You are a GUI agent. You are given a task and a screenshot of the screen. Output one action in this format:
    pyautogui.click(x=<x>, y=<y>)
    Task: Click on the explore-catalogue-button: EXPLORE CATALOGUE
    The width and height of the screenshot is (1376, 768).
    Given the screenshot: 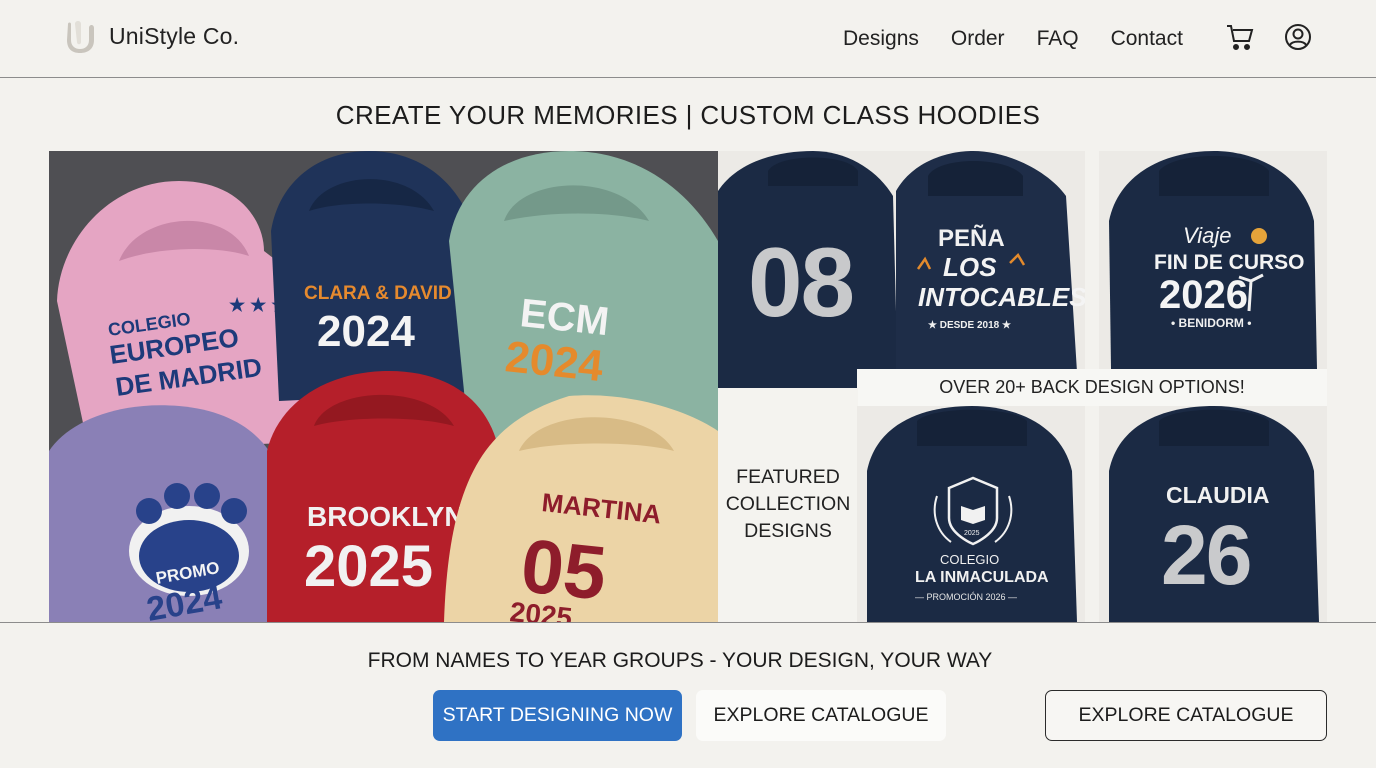 What is the action you would take?
    pyautogui.click(x=821, y=715)
    